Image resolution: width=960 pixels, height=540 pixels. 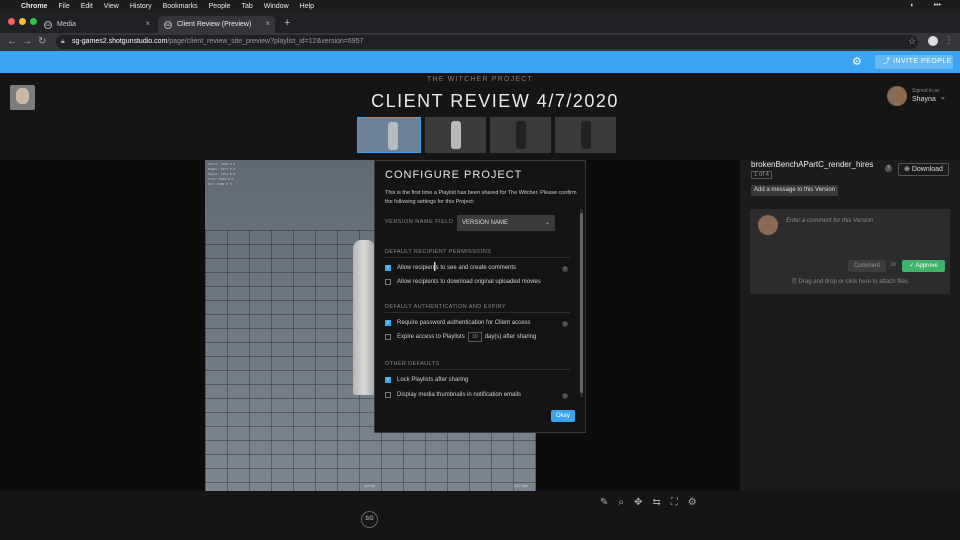 I want to click on menu-help: Help, so click(x=307, y=6).